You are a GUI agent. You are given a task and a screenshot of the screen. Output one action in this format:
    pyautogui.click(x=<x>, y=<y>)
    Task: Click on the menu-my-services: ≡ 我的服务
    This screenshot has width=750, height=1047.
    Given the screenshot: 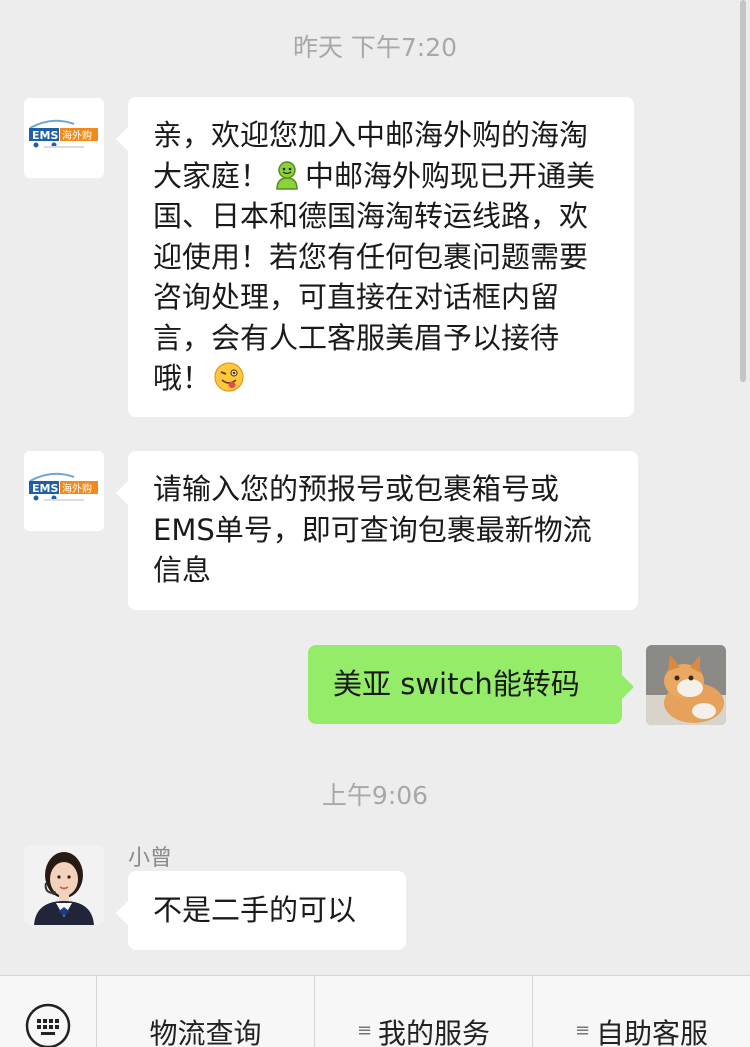 What is the action you would take?
    pyautogui.click(x=424, y=1011)
    